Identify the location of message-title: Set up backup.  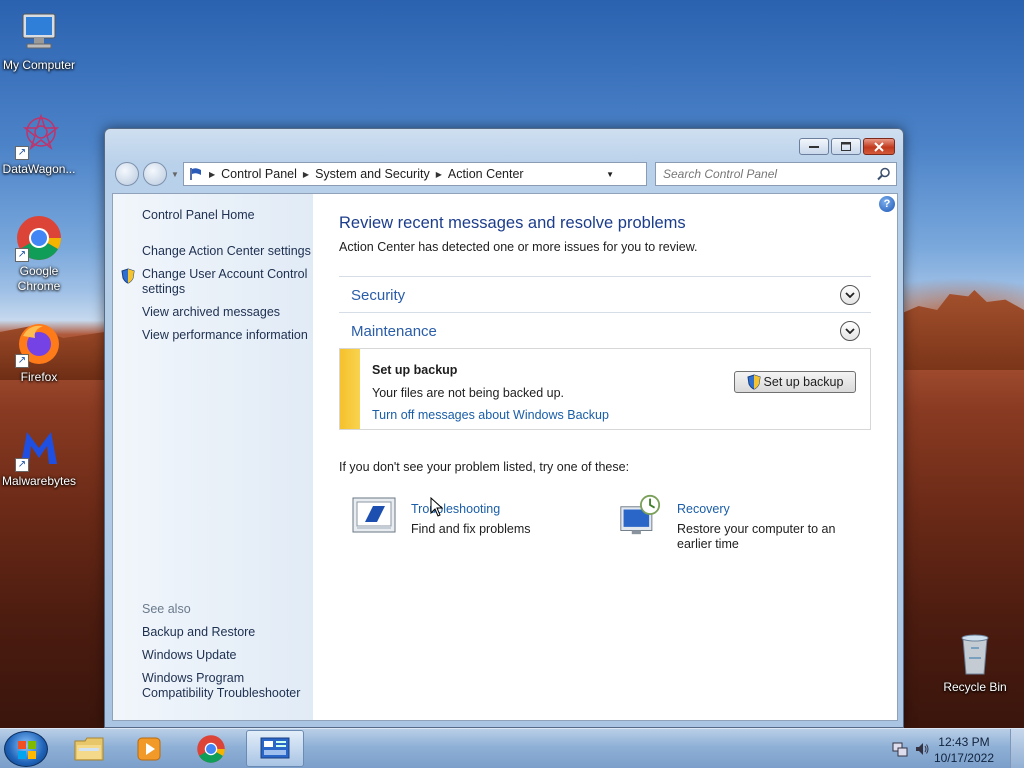
(415, 370).